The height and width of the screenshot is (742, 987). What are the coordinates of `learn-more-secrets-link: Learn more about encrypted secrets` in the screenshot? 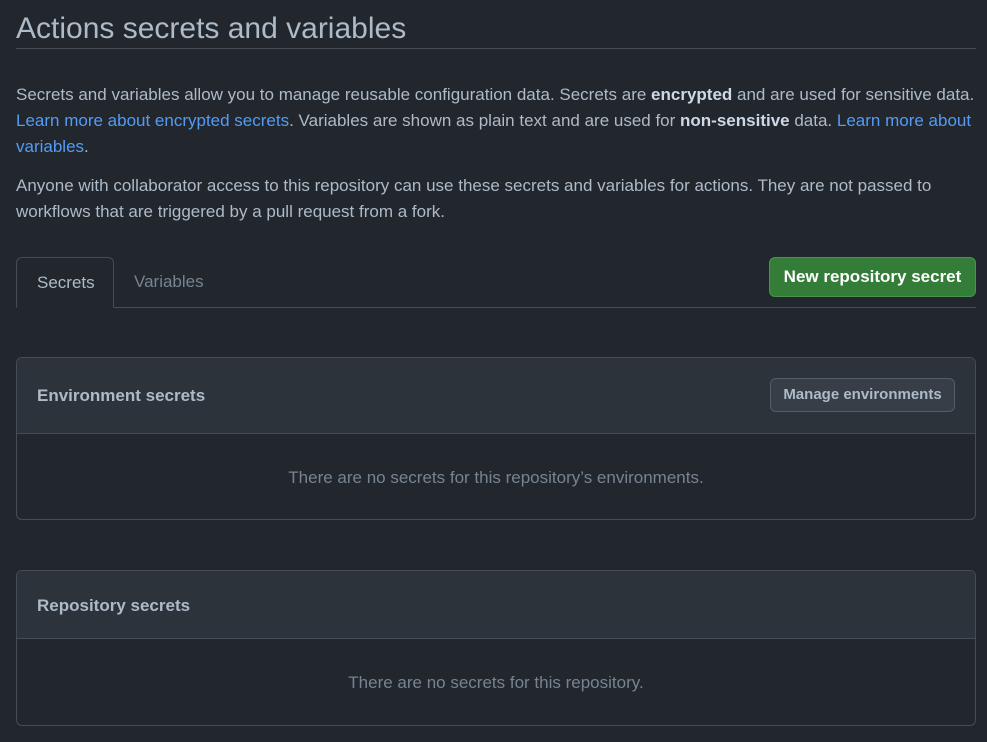 It's located at (152, 120).